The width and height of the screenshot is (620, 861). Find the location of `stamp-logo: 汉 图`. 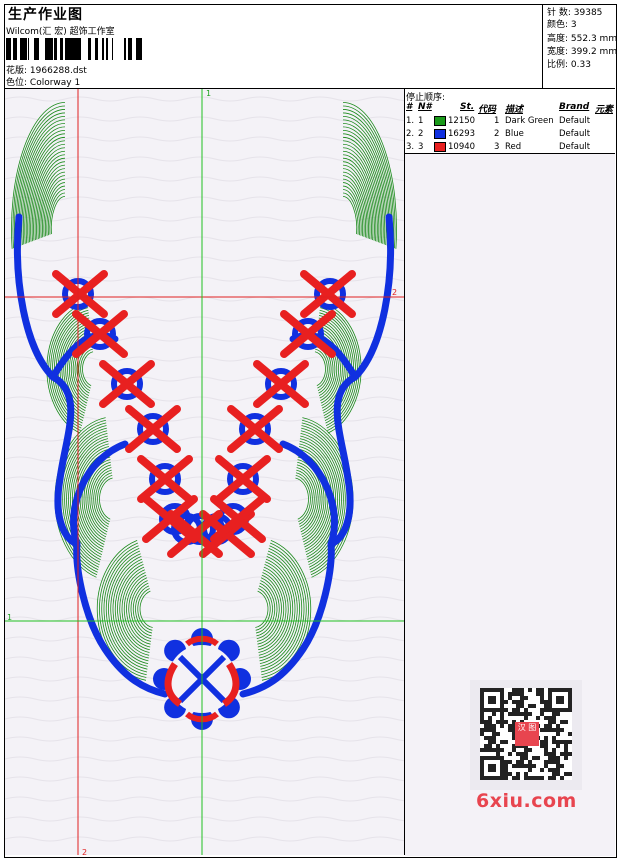

stamp-logo: 汉 图 is located at coordinates (527, 734).